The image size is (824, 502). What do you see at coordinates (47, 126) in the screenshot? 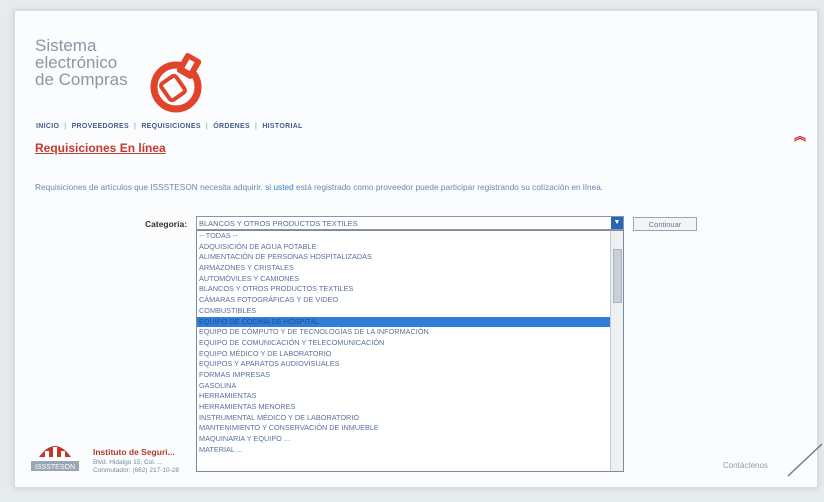
I see `nav-item-inicio: INICIO` at bounding box center [47, 126].